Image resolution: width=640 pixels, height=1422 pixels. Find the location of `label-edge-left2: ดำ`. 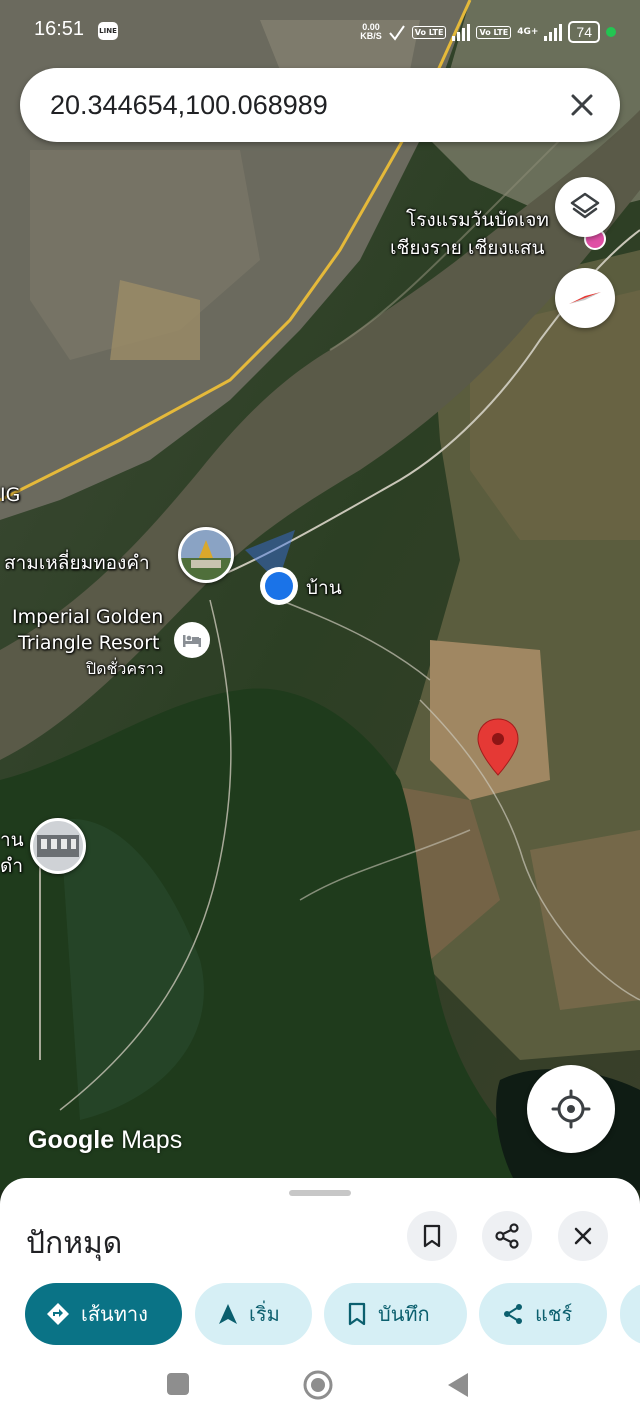

label-edge-left2: ดำ is located at coordinates (12, 866).